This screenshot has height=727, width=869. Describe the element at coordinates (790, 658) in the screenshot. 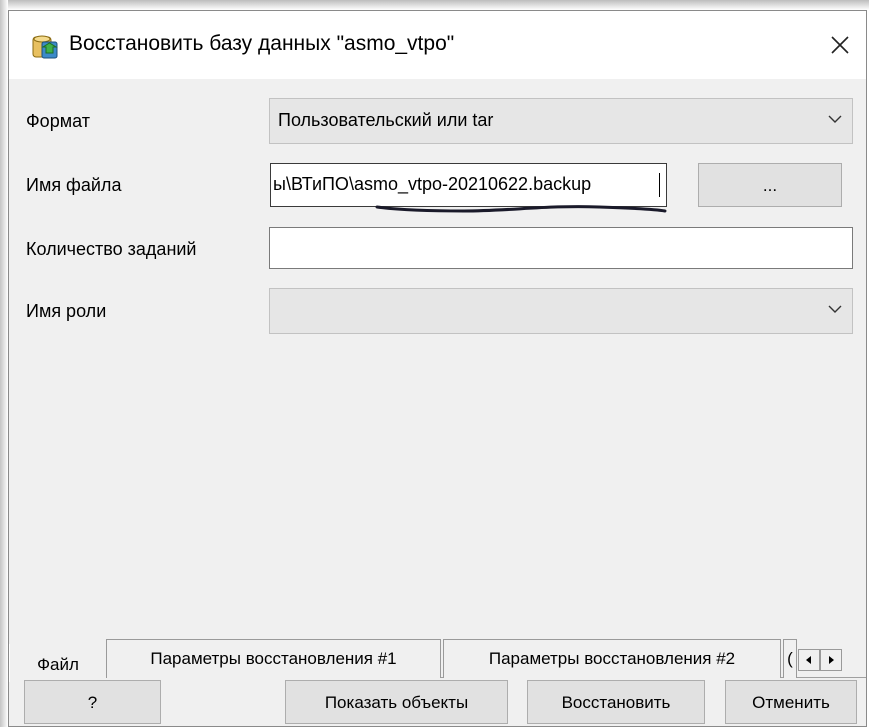

I see `tab-next-partial: (` at that location.